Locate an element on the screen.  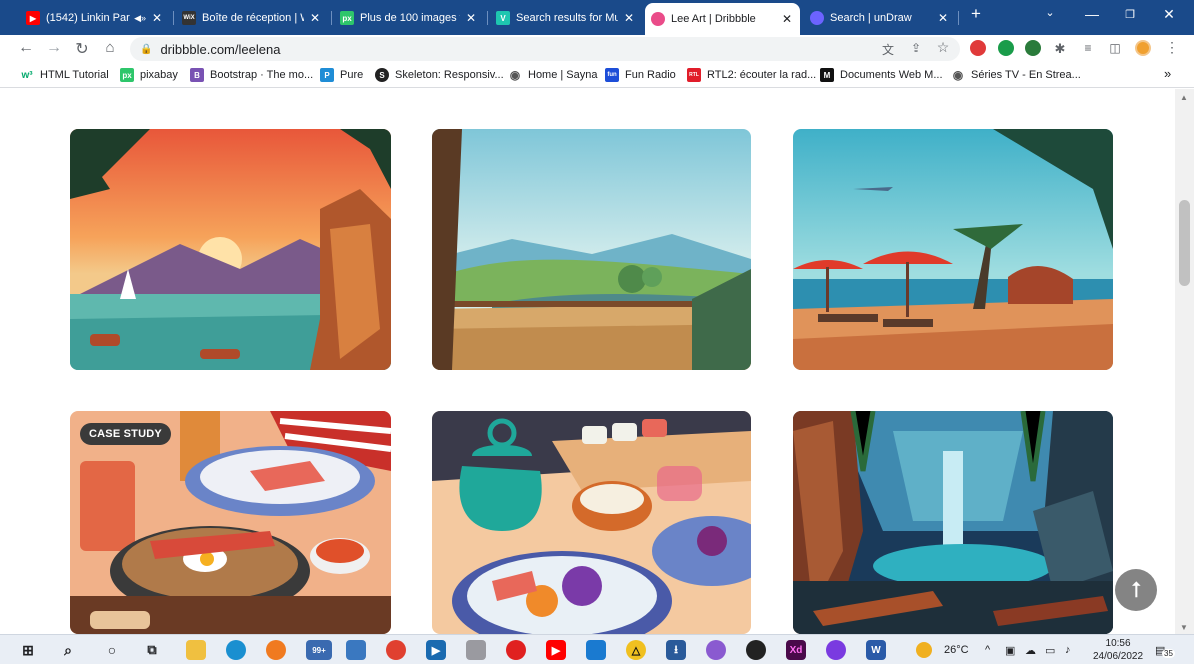
extensions-puzzle-icon: ✱ is located at coordinates (1060, 49).